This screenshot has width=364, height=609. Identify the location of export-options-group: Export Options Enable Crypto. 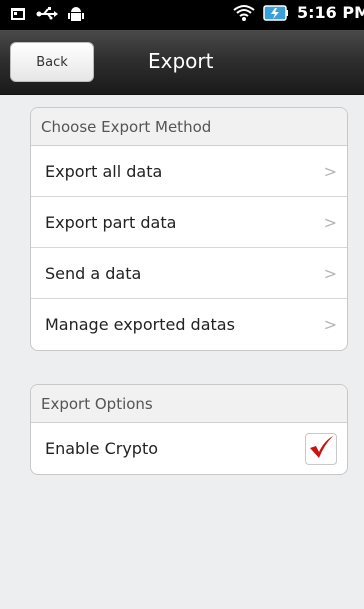
(189, 429).